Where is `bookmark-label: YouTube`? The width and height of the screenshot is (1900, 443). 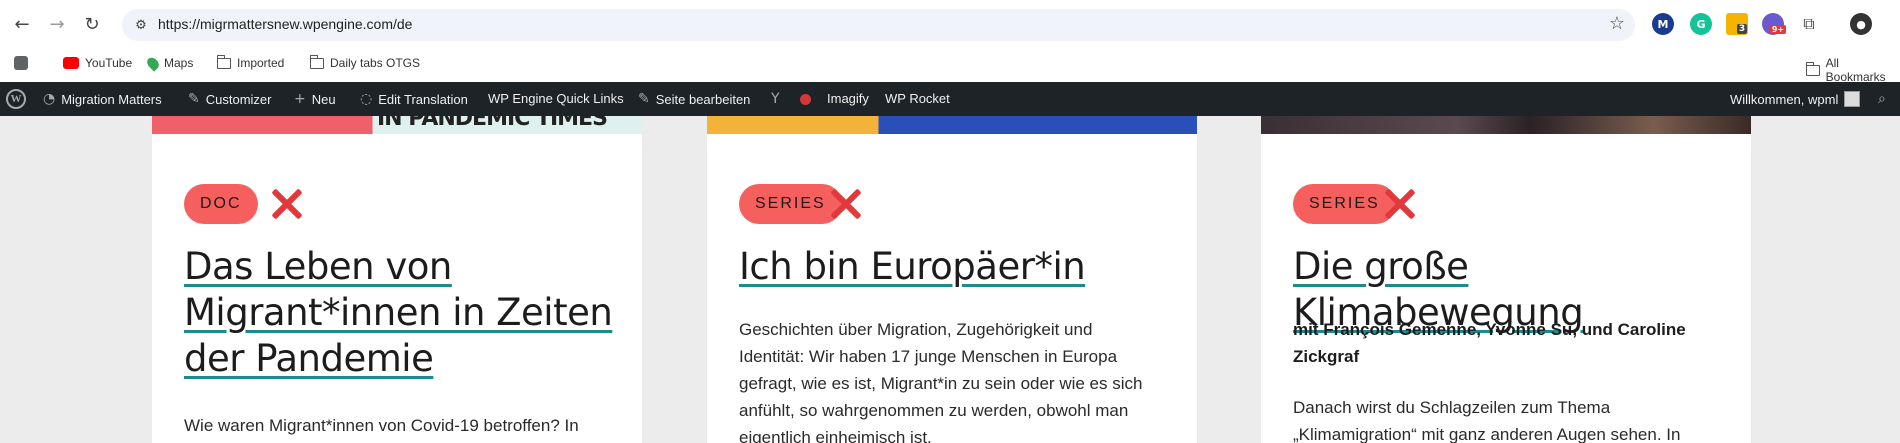
bookmark-label: YouTube is located at coordinates (109, 63).